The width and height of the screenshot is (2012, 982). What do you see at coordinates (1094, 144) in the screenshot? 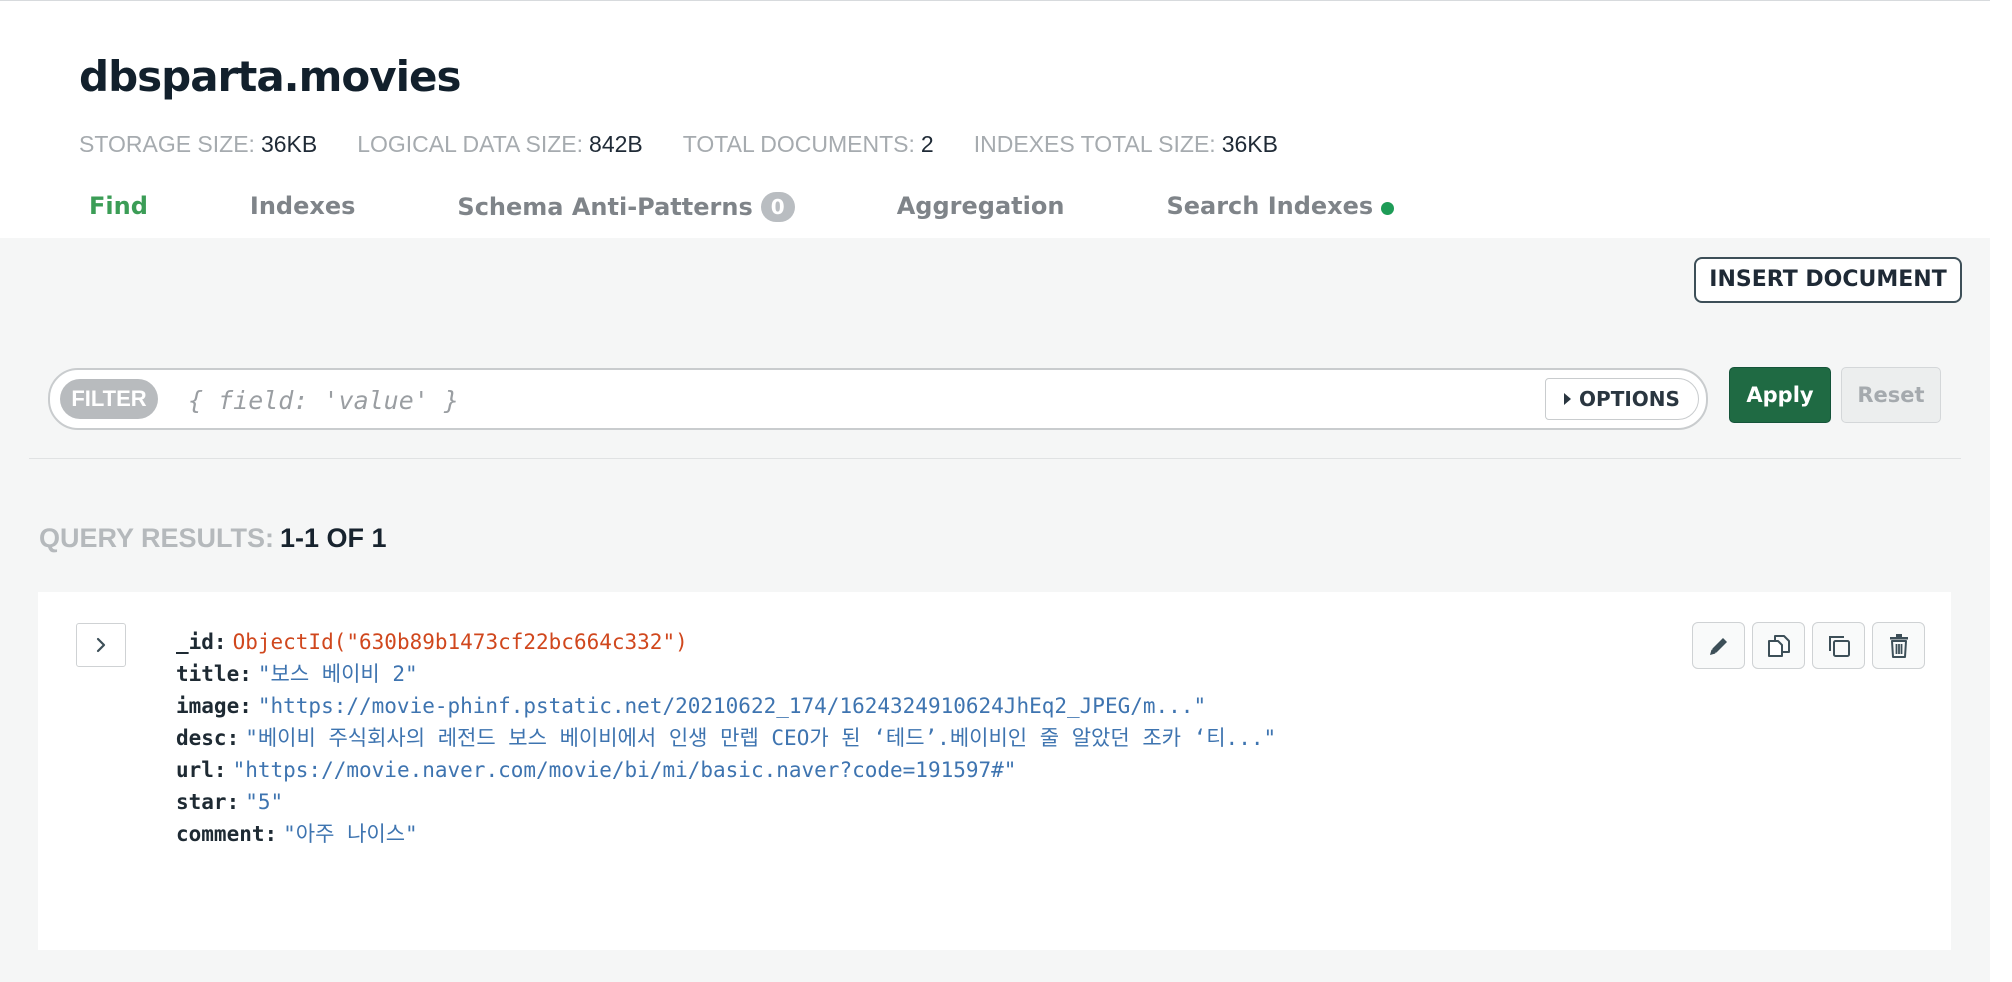
I see `stat-label: INDEXES TOTAL SIZE:` at bounding box center [1094, 144].